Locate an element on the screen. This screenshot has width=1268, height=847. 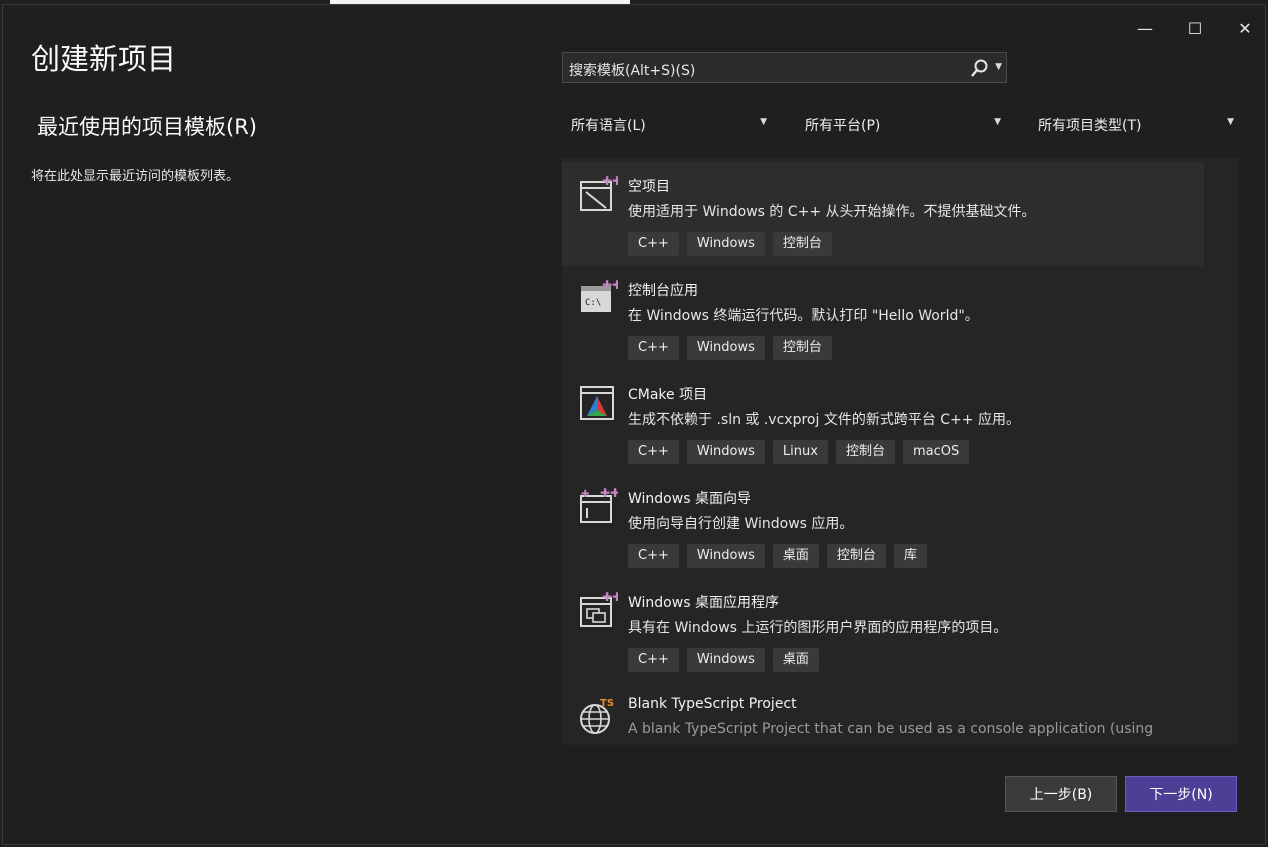
platform-filter-label: 所有平台(P) is located at coordinates (843, 126).